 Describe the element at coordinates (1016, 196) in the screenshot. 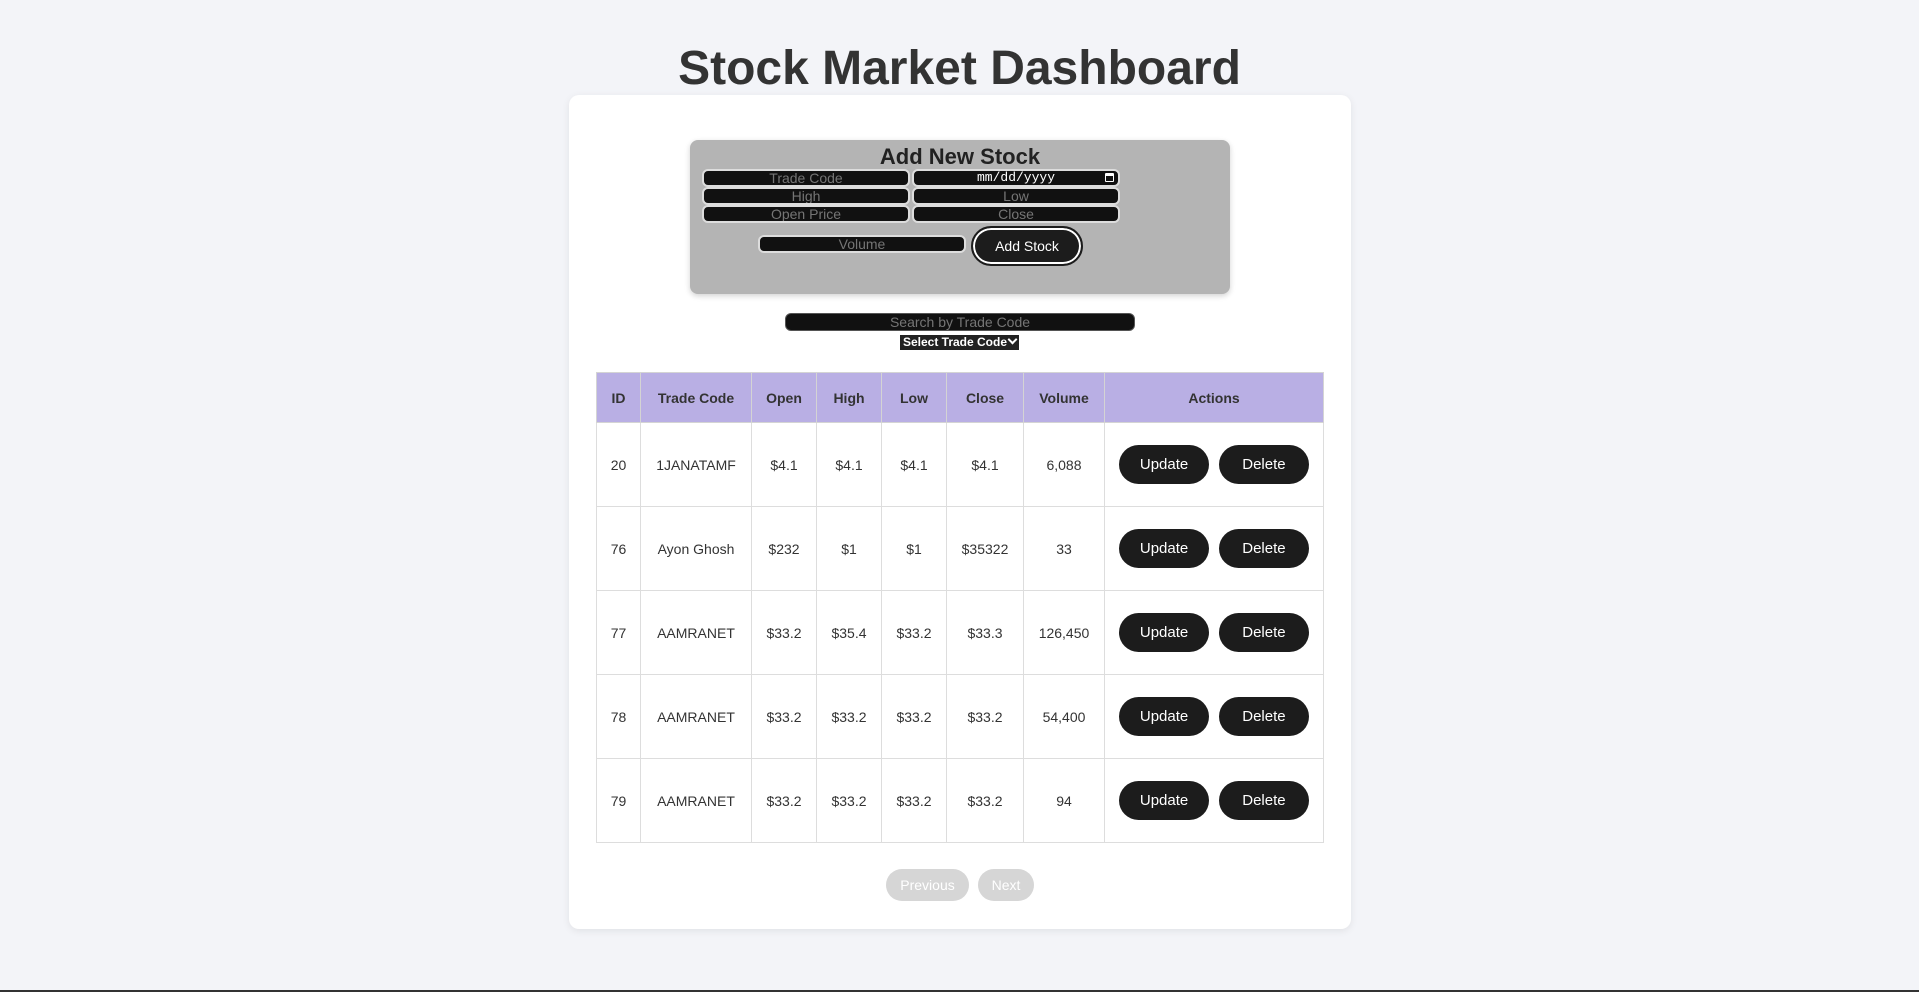

I see `low-input` at that location.